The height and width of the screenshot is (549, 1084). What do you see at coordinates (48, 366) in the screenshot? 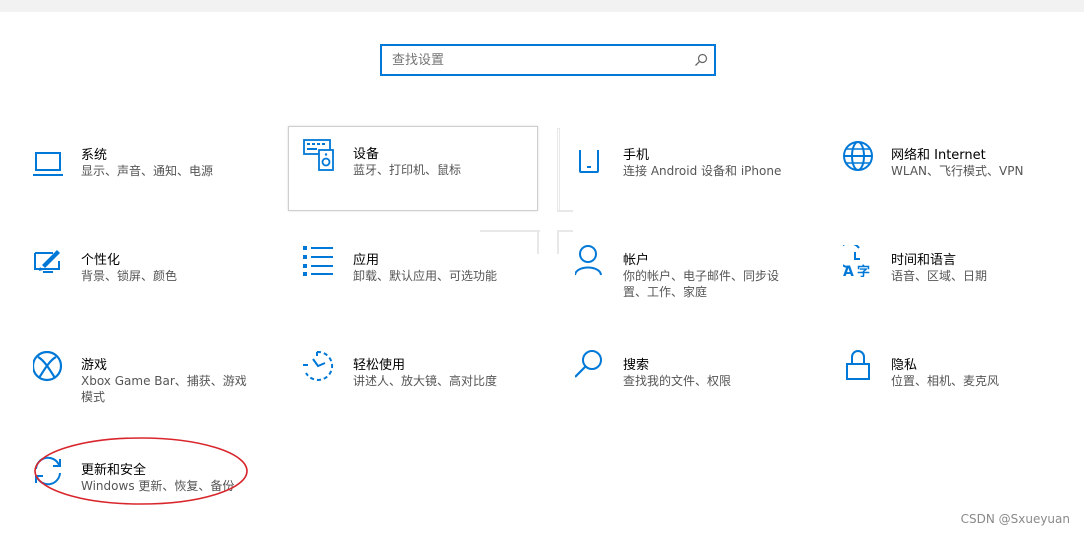
I see `xbox-icon` at bounding box center [48, 366].